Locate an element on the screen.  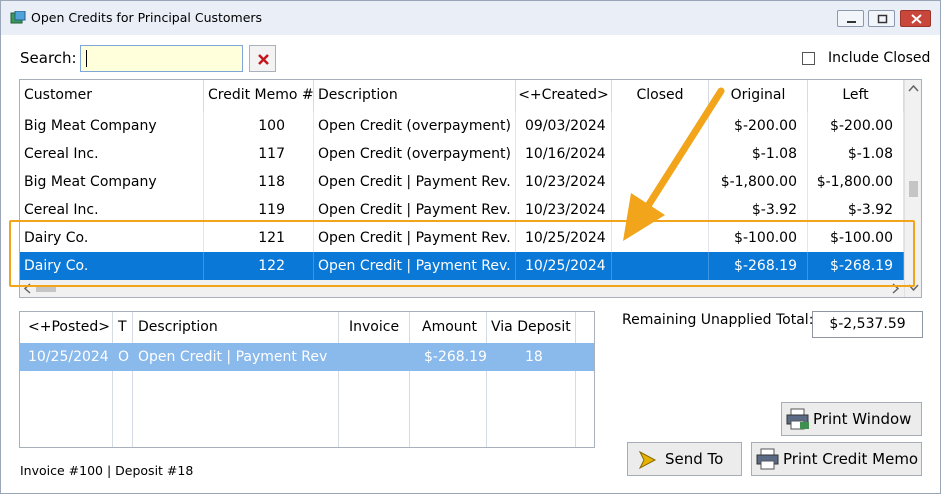
print-window-label: Print Window is located at coordinates (862, 419).